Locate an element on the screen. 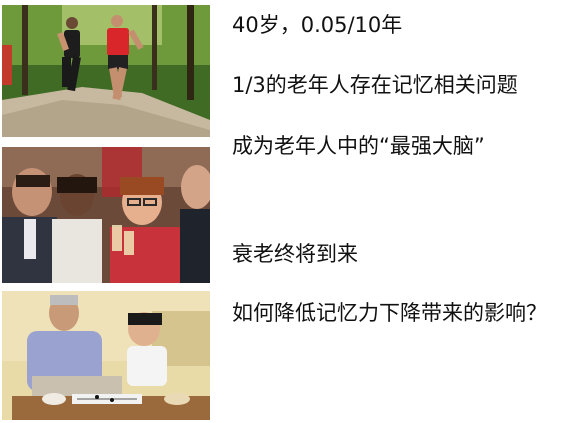 This screenshot has height=423, width=588. text-line-strongest-brain: 成为老年人中的“最强大脑” is located at coordinates (358, 146).